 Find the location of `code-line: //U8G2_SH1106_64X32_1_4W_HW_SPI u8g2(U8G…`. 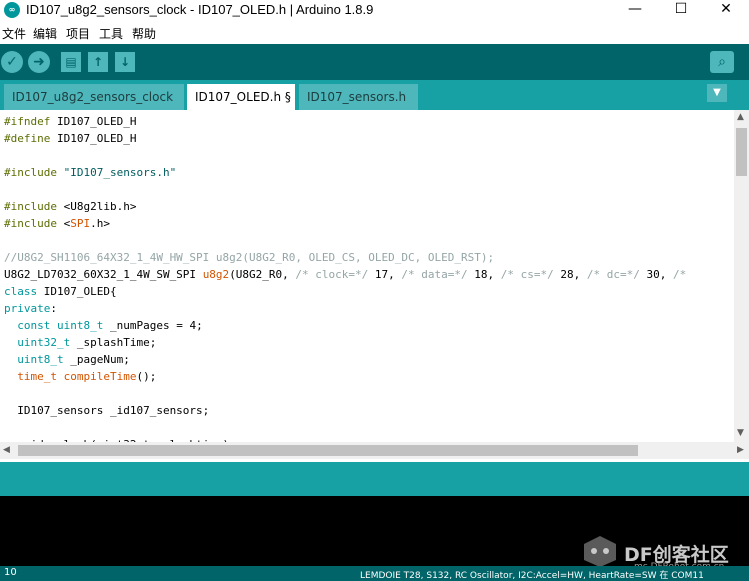

code-line: //U8G2_SH1106_64X32_1_4W_HW_SPI u8g2(U8G… is located at coordinates (249, 257).